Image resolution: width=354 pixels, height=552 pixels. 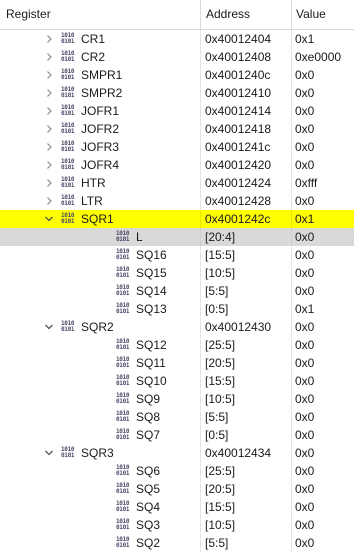 I want to click on column-header-value: Value, so click(x=311, y=14).